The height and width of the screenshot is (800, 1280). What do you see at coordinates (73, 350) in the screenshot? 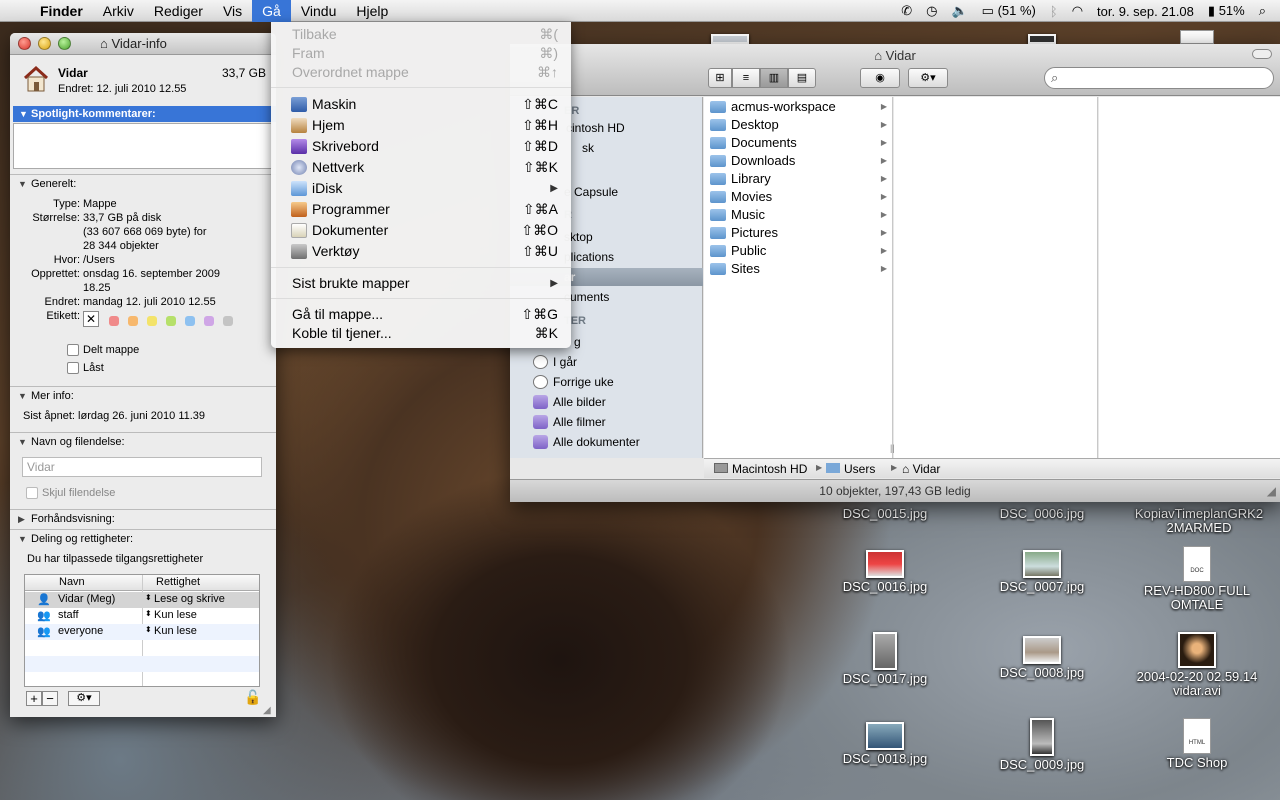
I see `shared-folder-checkbox` at bounding box center [73, 350].